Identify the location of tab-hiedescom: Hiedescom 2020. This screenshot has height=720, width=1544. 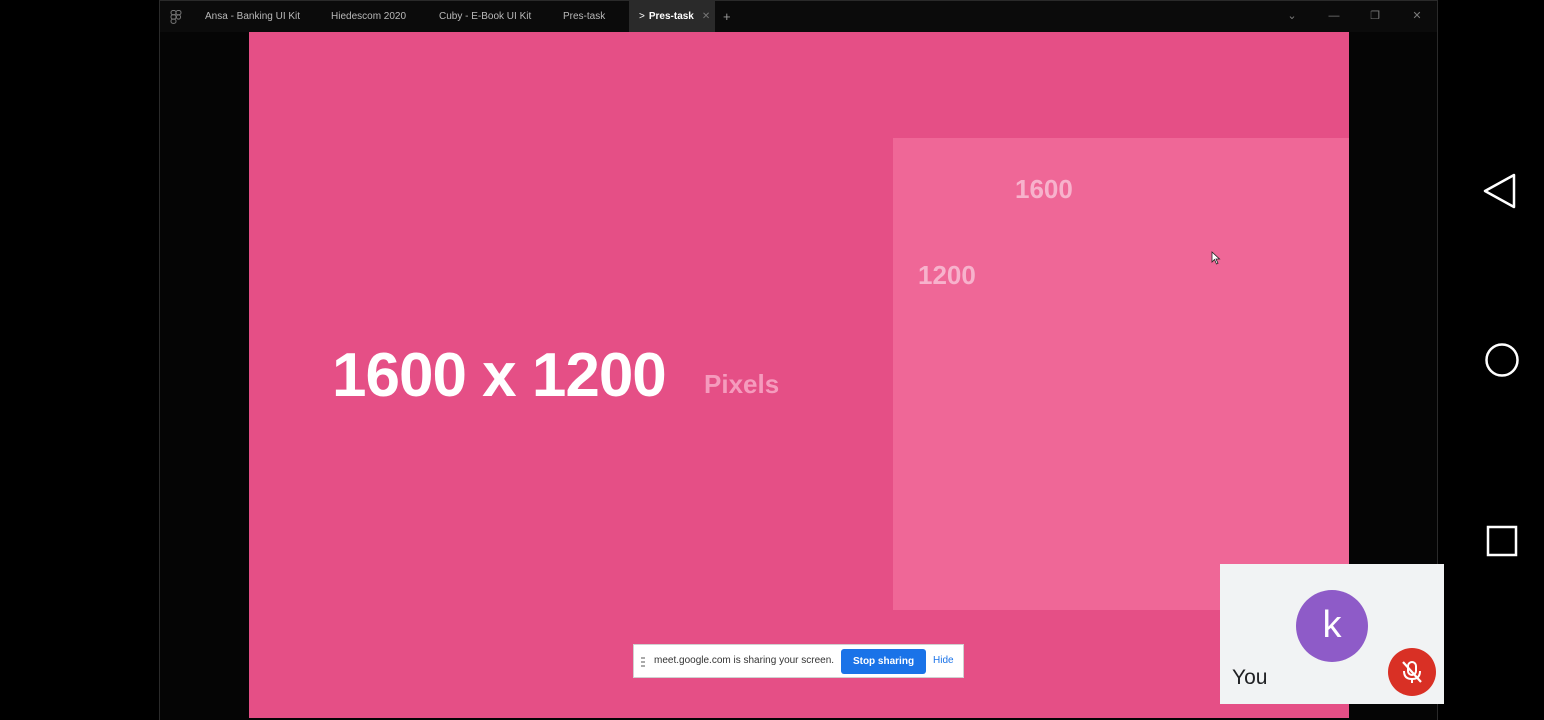
(368, 16).